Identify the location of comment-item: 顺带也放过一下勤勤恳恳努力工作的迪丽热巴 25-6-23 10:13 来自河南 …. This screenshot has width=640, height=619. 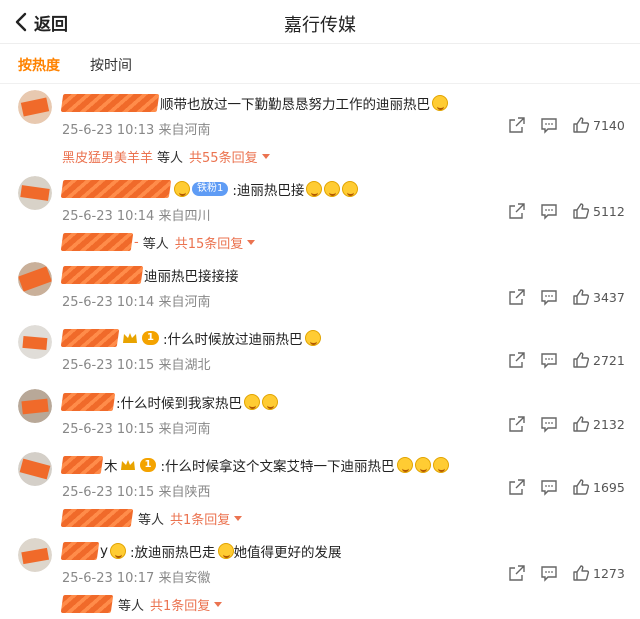
(320, 128).